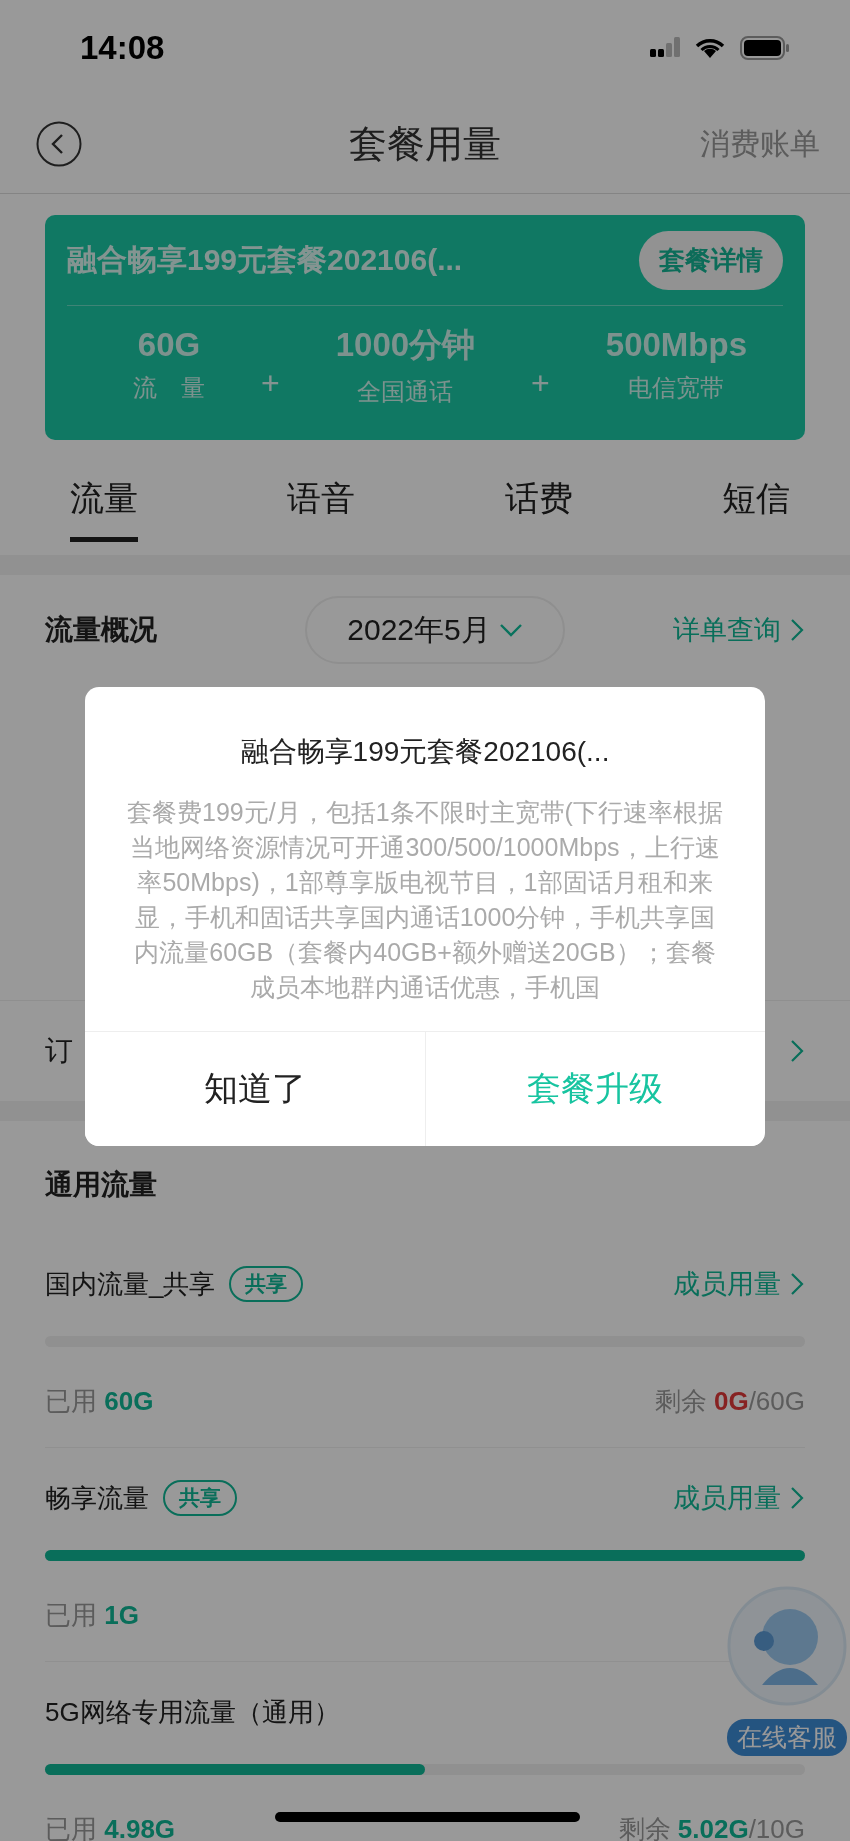 Image resolution: width=850 pixels, height=1841 pixels. I want to click on upgrade-button: 套餐升级, so click(594, 1089).